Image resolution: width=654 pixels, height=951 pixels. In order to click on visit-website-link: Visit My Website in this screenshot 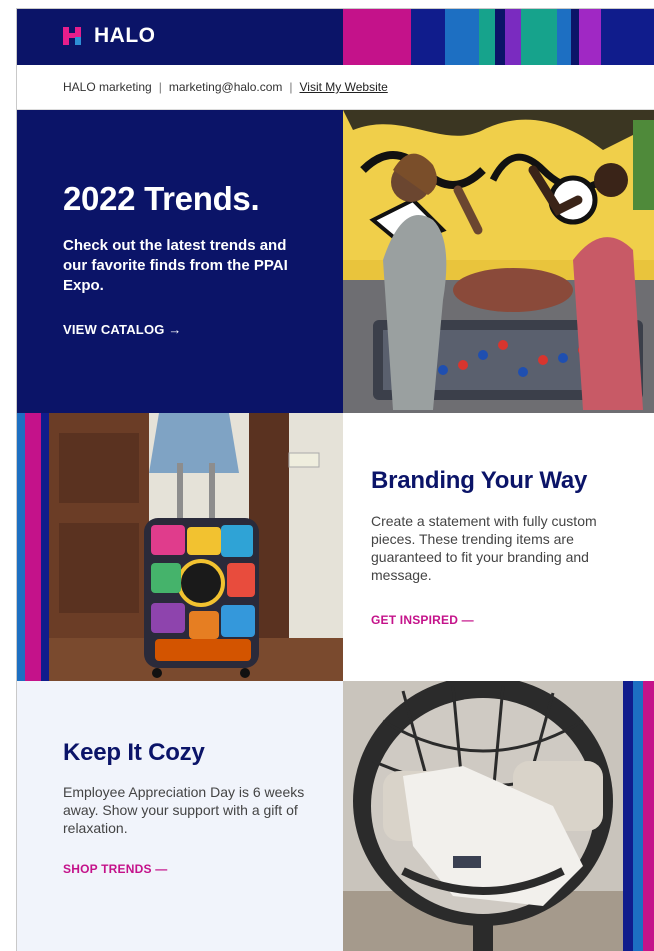, I will do `click(344, 87)`.